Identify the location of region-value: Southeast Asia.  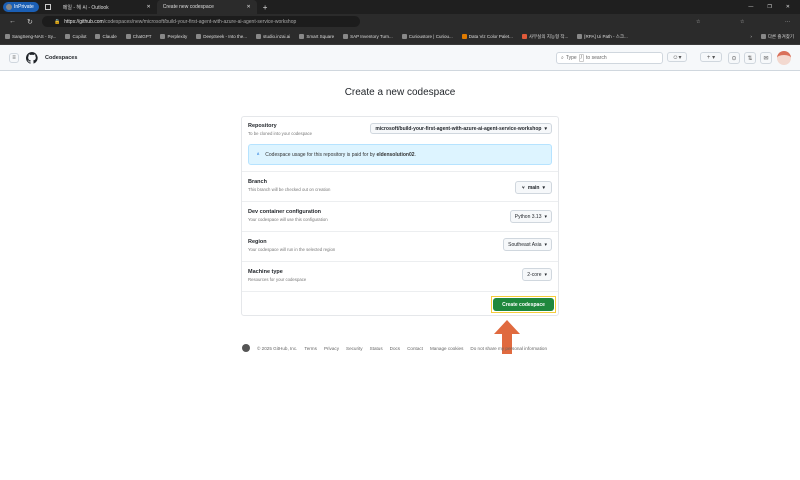
(525, 244).